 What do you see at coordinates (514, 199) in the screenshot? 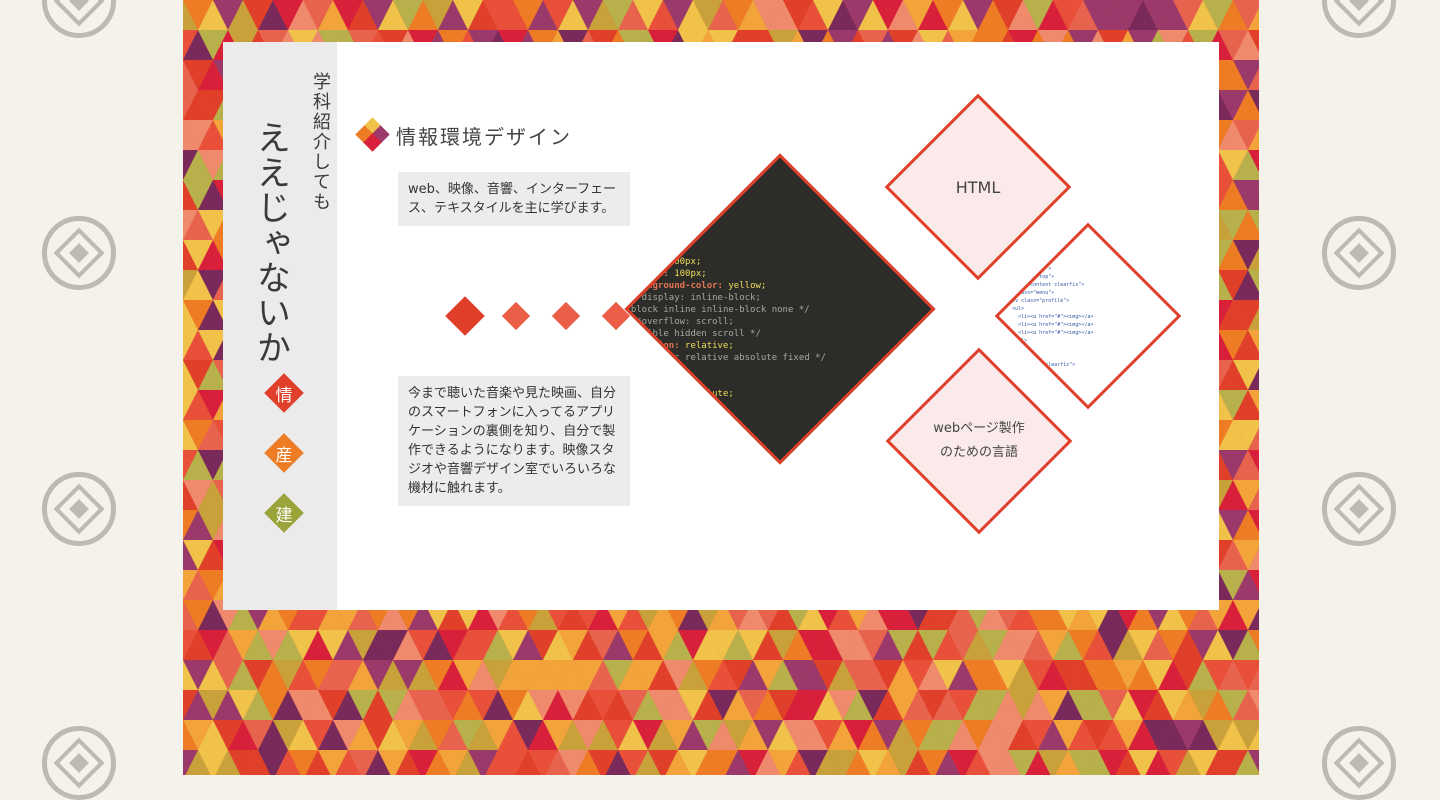
I see `intro-text: web、映像、音響、インターフェース、テキスタイルを主に学びます。` at bounding box center [514, 199].